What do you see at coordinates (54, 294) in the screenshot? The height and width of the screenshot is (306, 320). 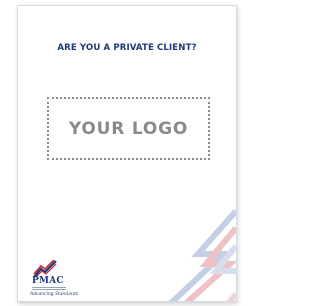 I see `pmac-tagline: Advancing Standards` at bounding box center [54, 294].